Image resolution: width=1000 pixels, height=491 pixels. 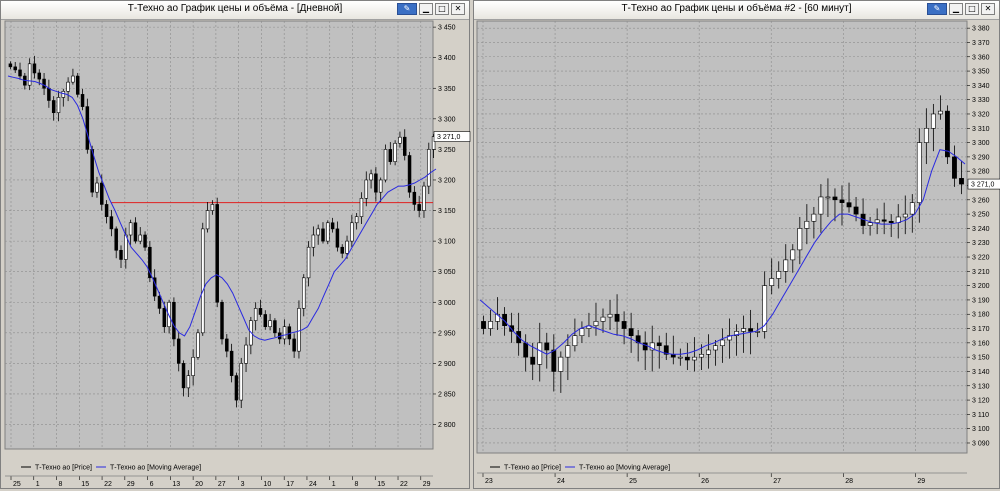 What do you see at coordinates (981, 315) in the screenshot?
I see `y-tick-label: 3 180` at bounding box center [981, 315].